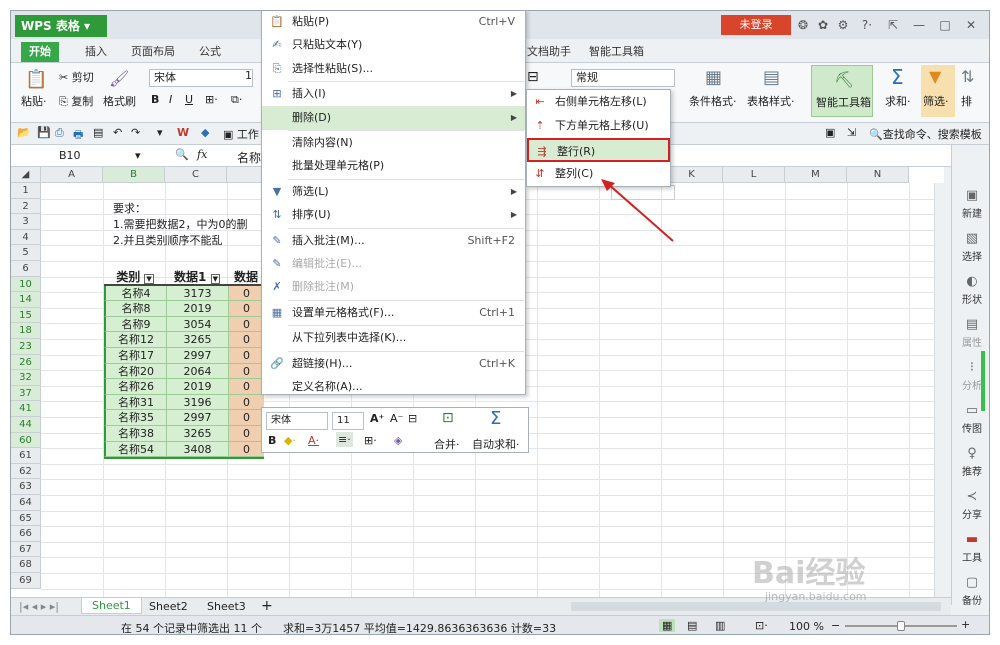  I want to click on table-cell: 3196, so click(197, 402).